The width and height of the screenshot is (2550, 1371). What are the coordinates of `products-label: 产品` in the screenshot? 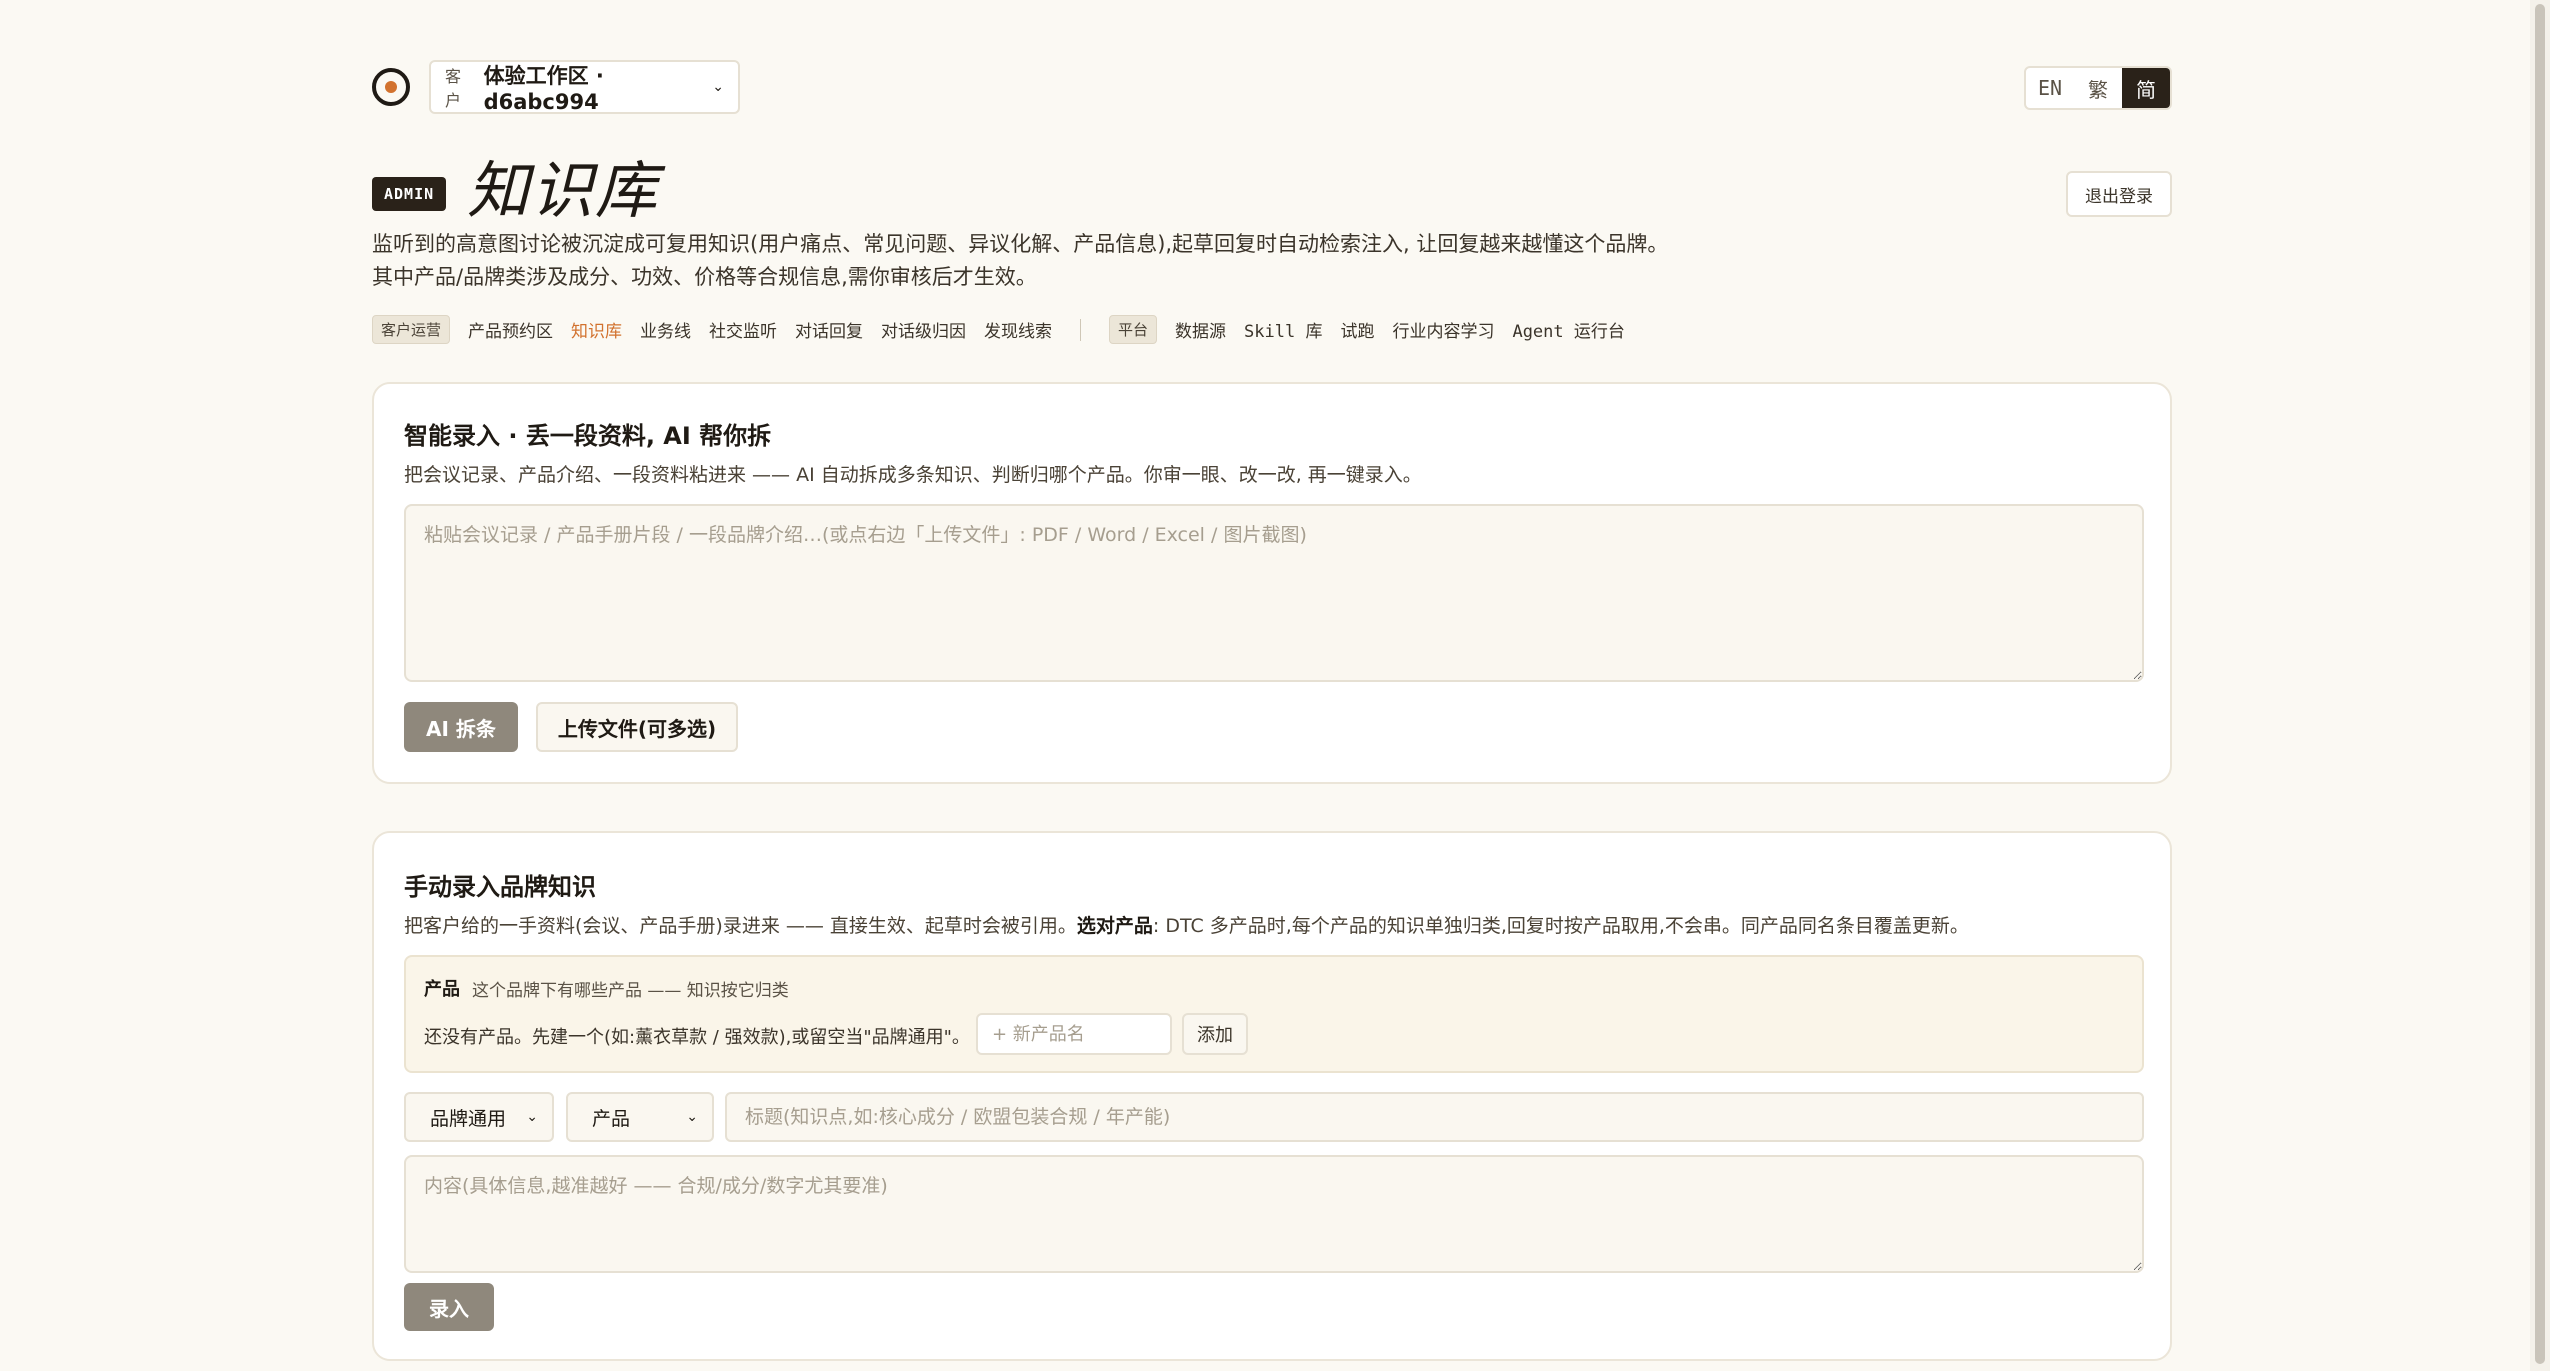 It's located at (442, 989).